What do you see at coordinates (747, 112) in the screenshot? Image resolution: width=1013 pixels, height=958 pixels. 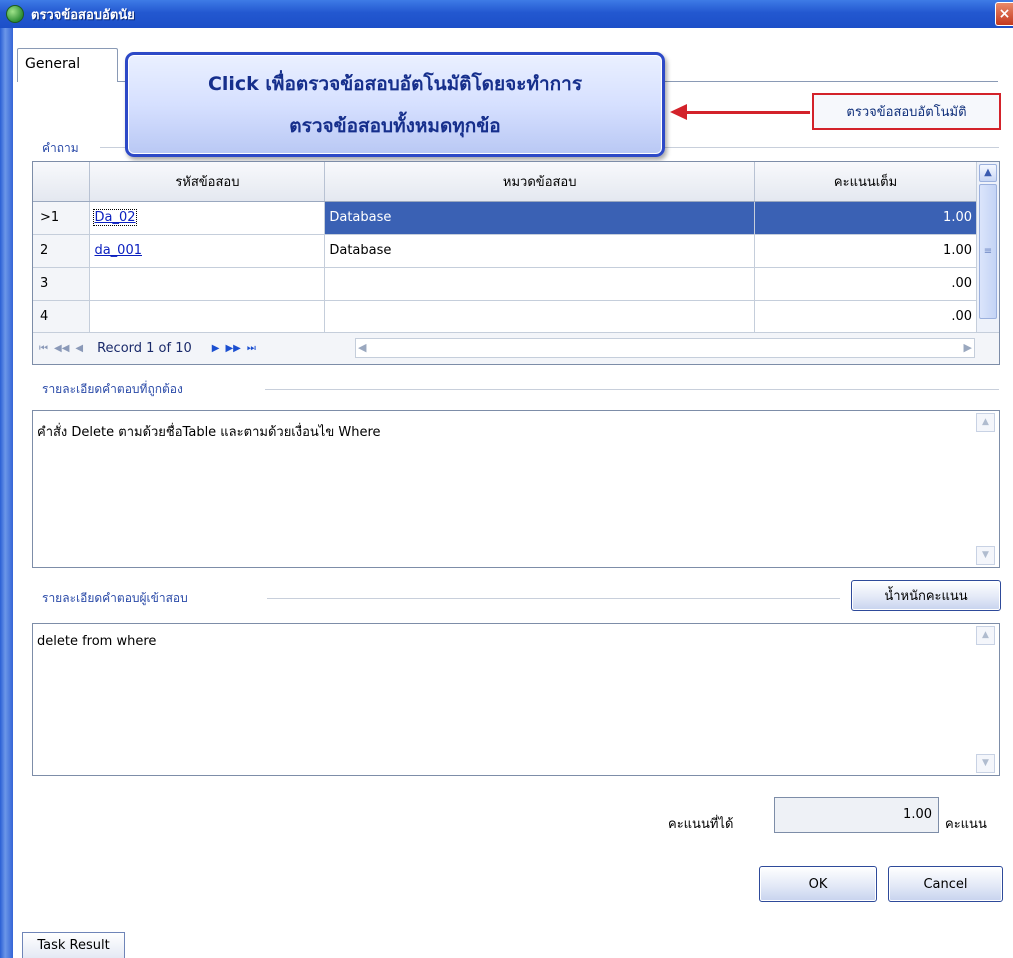 I see `annotation-arrow-line` at bounding box center [747, 112].